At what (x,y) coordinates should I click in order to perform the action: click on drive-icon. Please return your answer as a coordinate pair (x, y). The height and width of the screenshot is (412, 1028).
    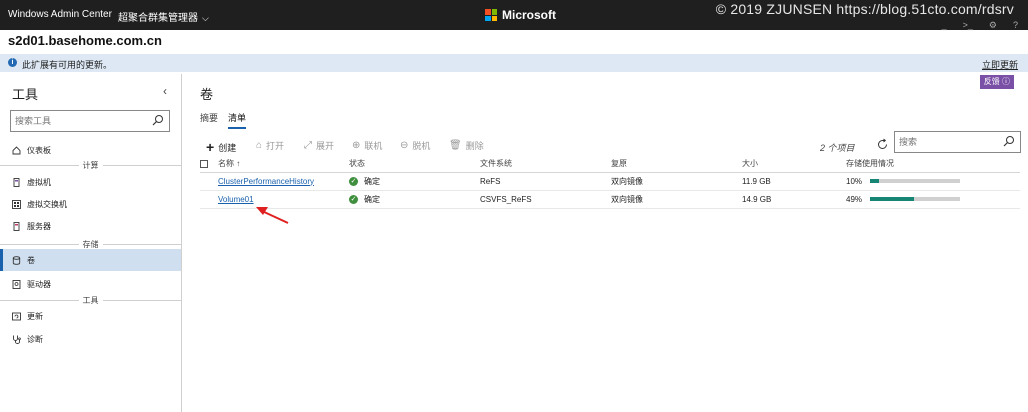
    Looking at the image, I should click on (16, 284).